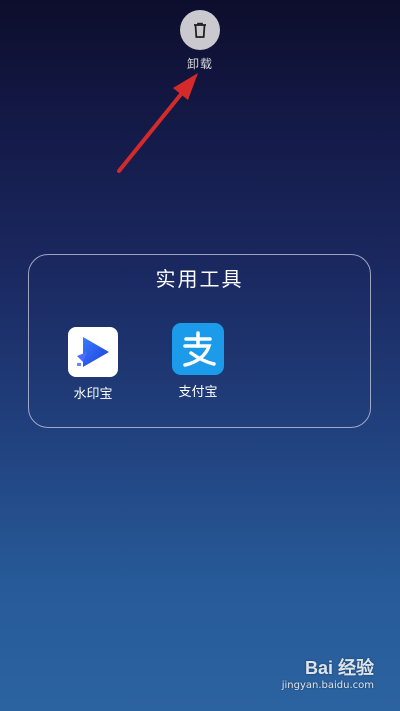 This screenshot has height=711, width=400. What do you see at coordinates (198, 349) in the screenshot?
I see `alipay-icon` at bounding box center [198, 349].